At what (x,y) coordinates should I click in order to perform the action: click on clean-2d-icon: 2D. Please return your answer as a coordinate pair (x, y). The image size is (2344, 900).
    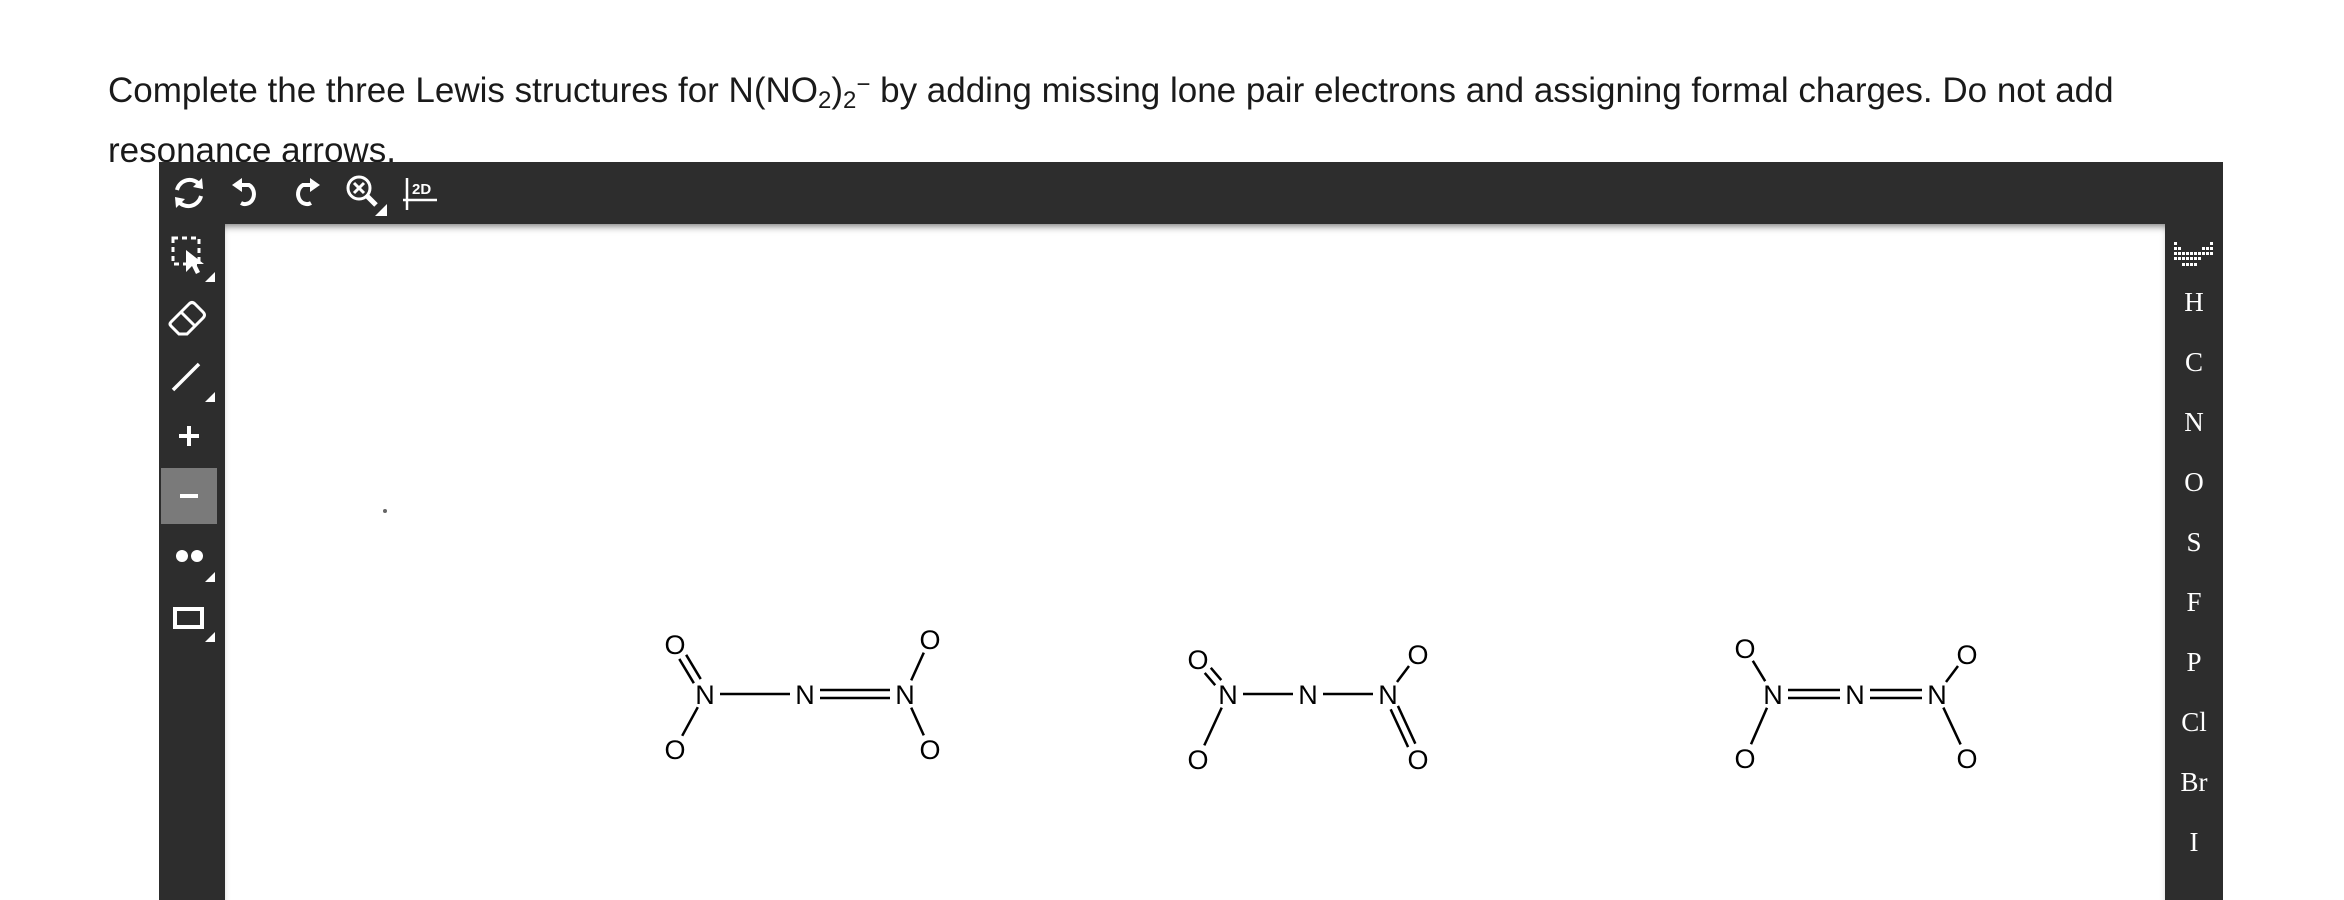
    Looking at the image, I should click on (420, 194).